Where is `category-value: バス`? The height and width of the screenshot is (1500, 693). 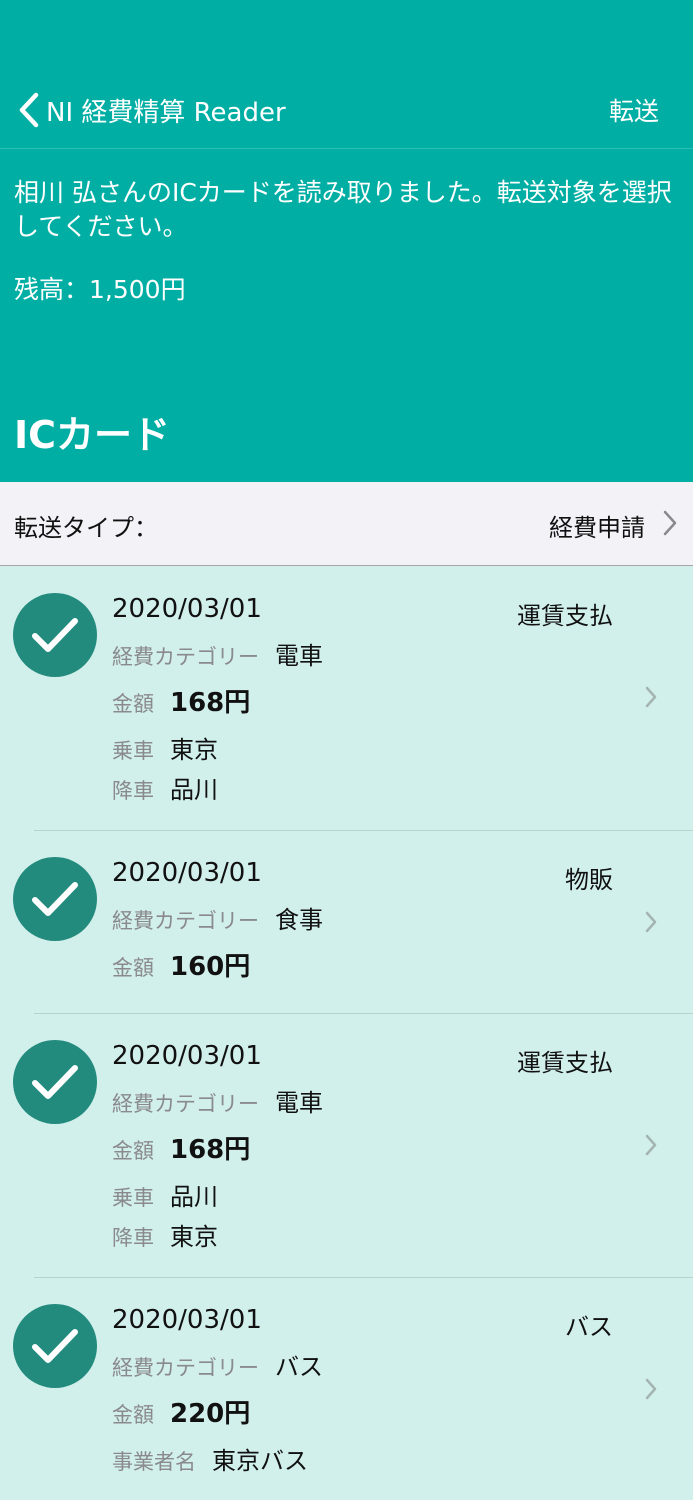
category-value: バス is located at coordinates (299, 1367).